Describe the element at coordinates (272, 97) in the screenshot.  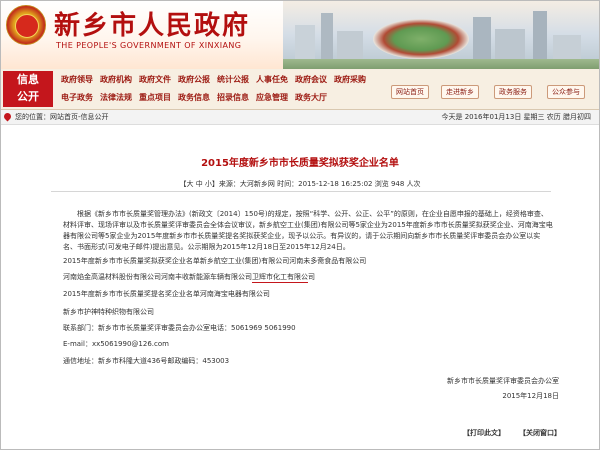
I see `nav-item-emergency: 应急管理` at that location.